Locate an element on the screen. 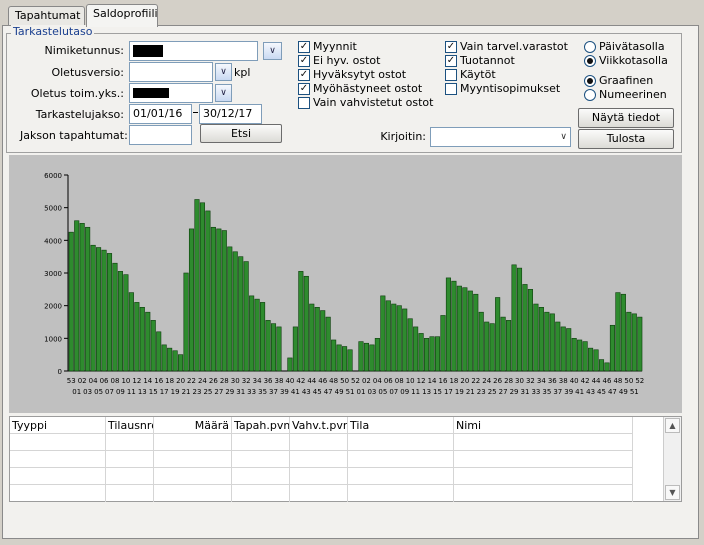  myohastyneet-ostot-checkbox: ✓ is located at coordinates (304, 89).